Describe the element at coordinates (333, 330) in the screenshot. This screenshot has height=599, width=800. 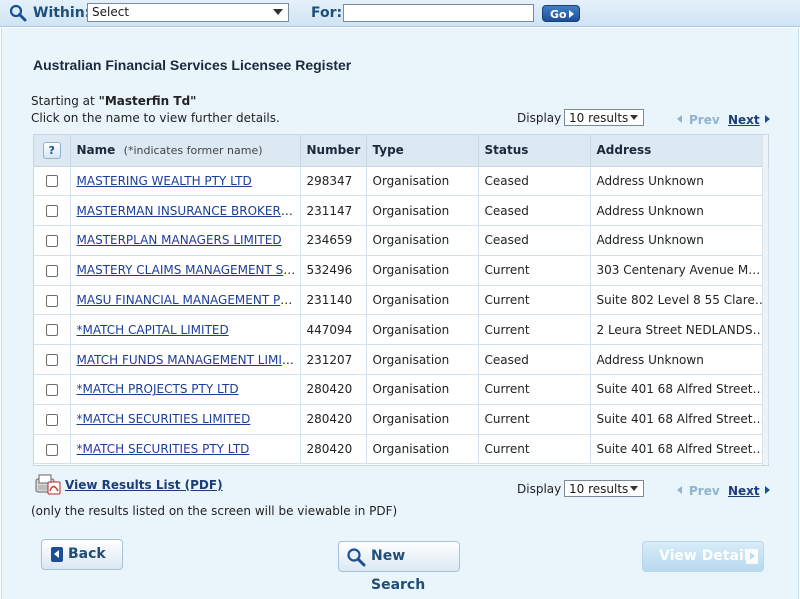
I see `licence-number: 447094` at that location.